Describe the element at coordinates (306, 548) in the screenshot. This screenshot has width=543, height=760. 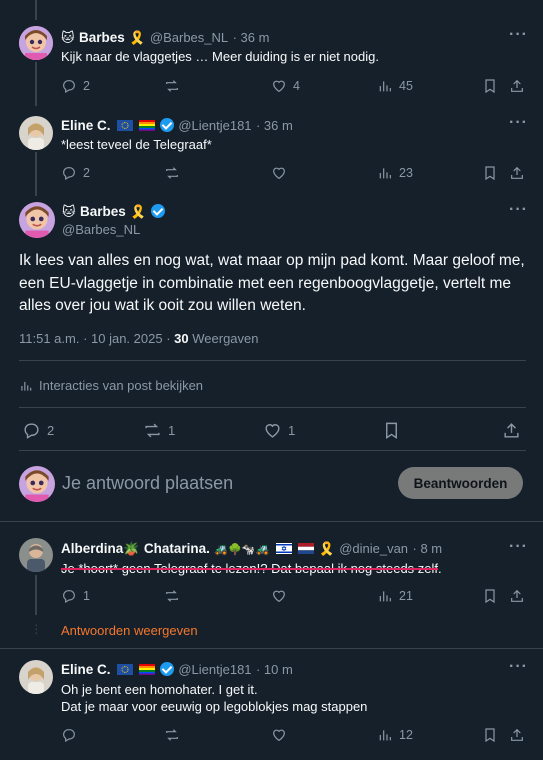
I see `netherlands-flag-icon` at that location.